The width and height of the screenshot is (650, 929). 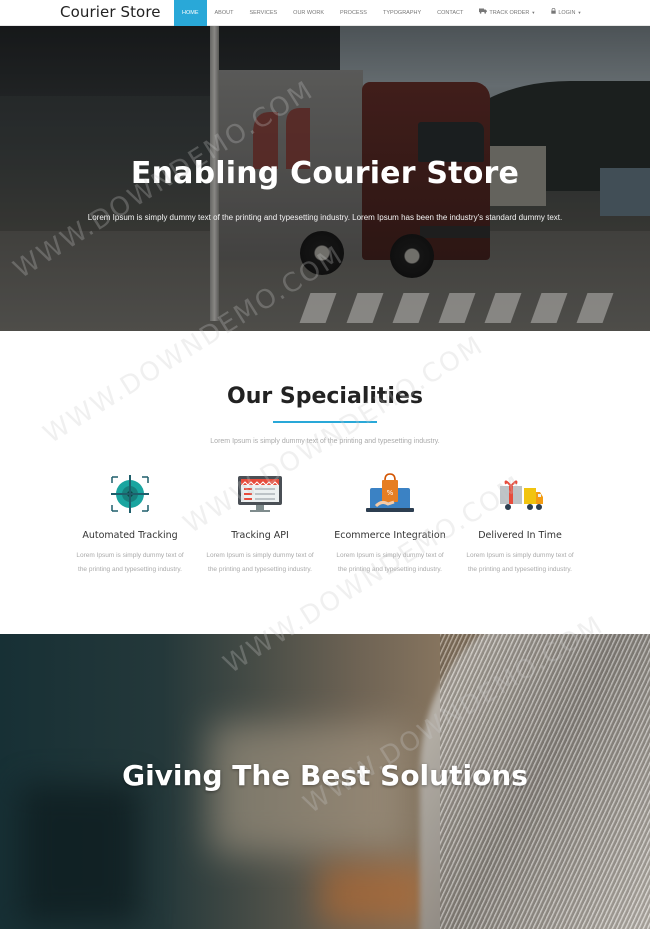 I want to click on shopping-bag-icon: %, so click(x=390, y=492).